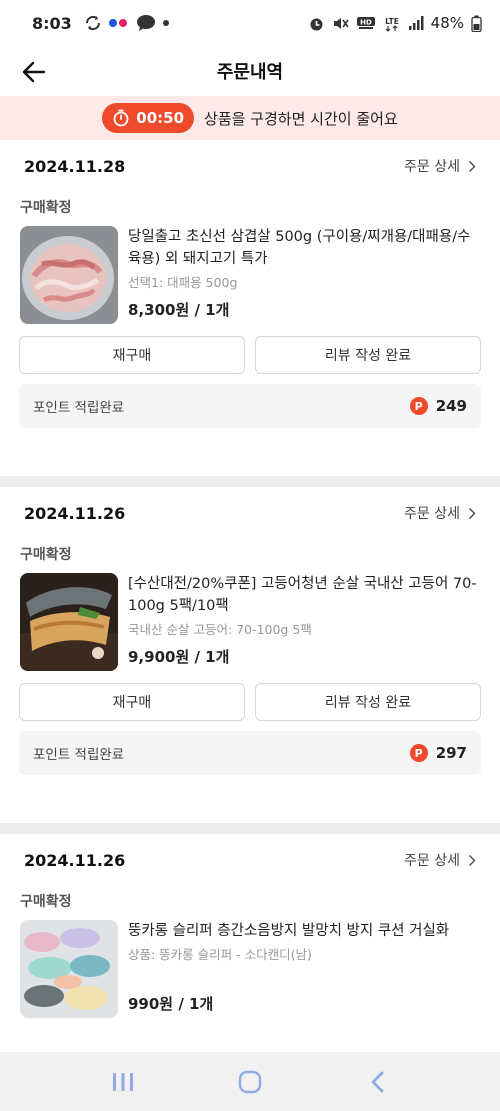 The width and height of the screenshot is (500, 1111). I want to click on product-name: 뚱카롱 슬리퍼 층간소음방지 발망치 방지 쿠션 거실화, so click(289, 931).